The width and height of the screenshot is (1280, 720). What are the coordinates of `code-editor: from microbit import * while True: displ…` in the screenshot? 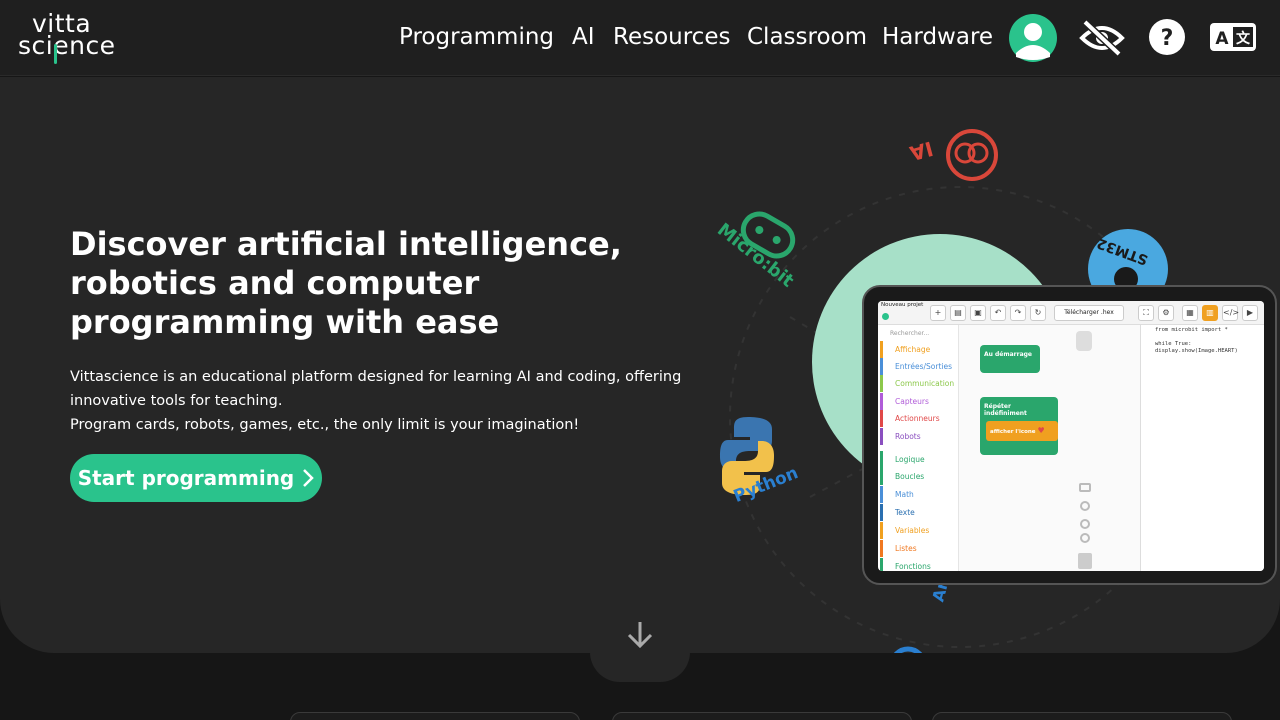 It's located at (1202, 448).